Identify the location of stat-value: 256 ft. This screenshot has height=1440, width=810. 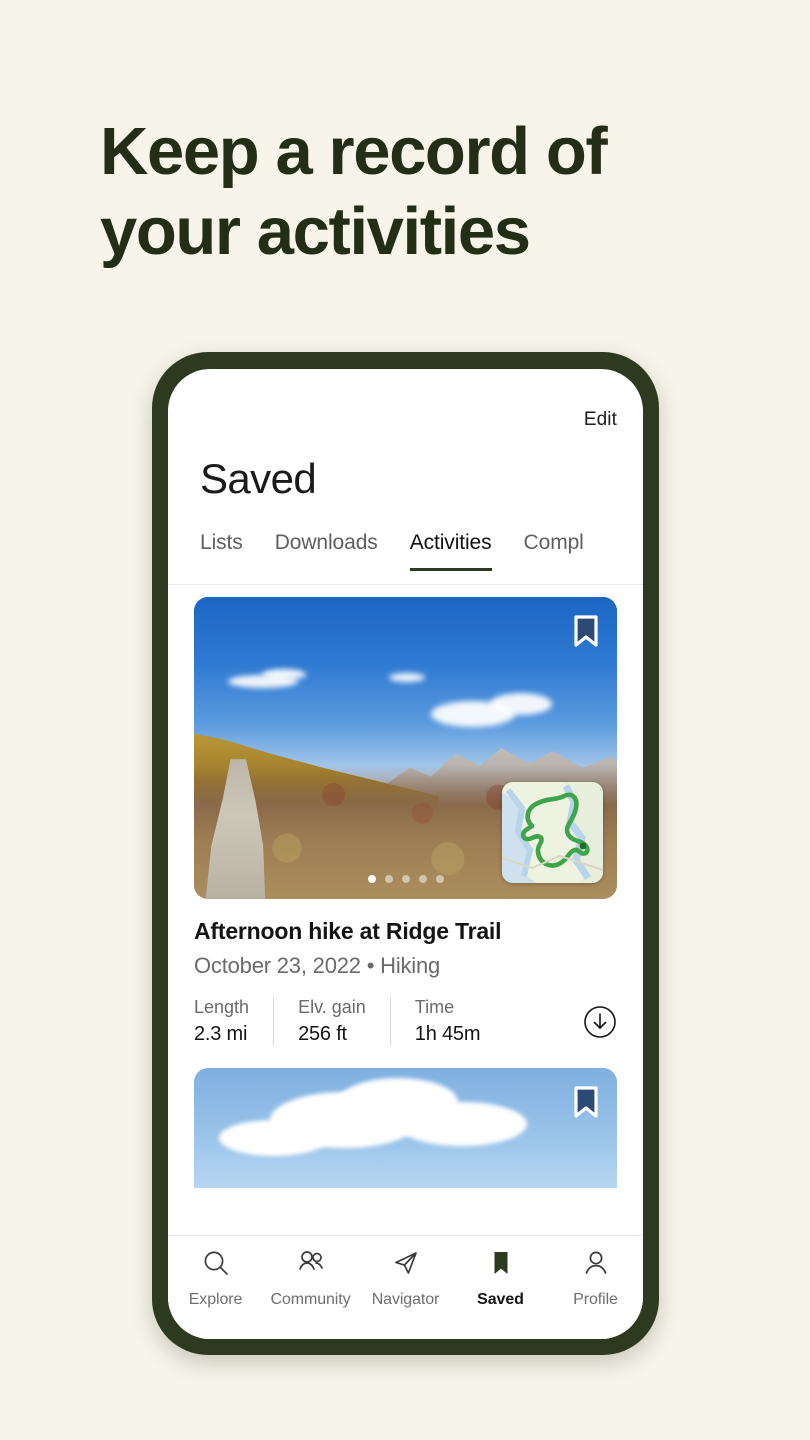
(322, 1034).